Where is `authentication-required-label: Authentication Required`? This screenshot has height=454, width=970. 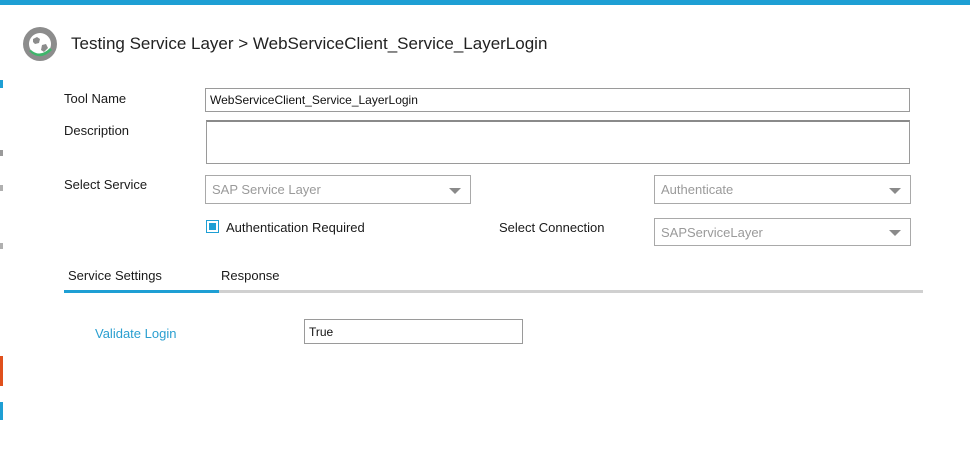
authentication-required-label: Authentication Required is located at coordinates (295, 227).